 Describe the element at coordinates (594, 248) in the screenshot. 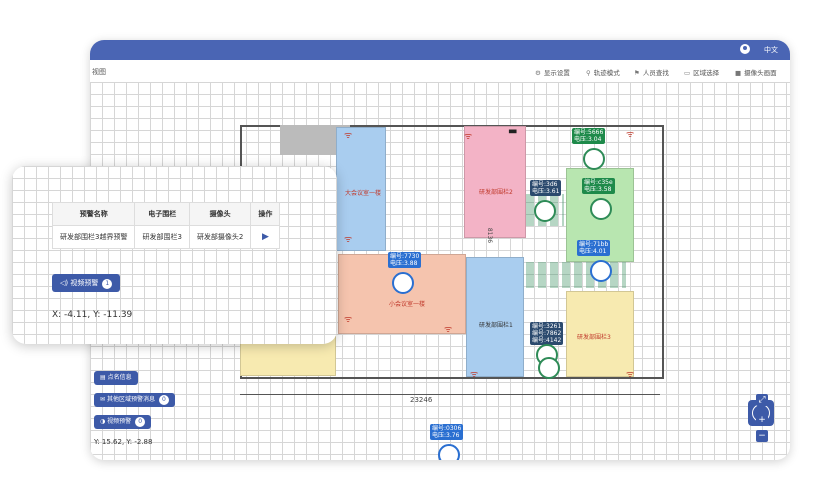

I see `tag-badge: 编号:71bb 电压:4.01` at that location.